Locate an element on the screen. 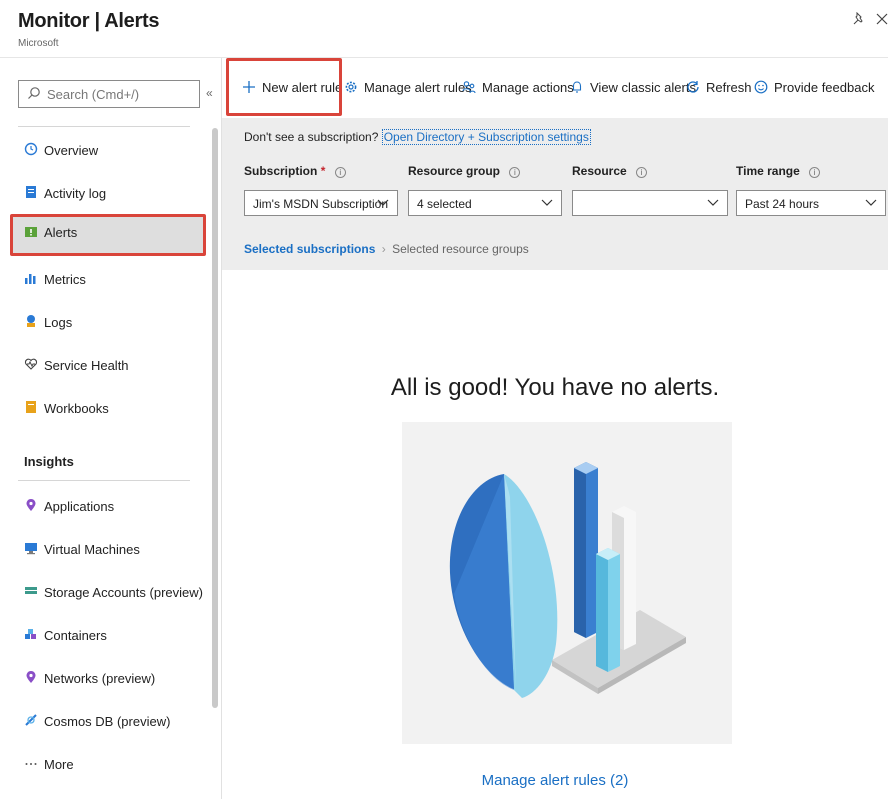 The width and height of the screenshot is (888, 799). manage-actions-button: Manage actions is located at coordinates (518, 87).